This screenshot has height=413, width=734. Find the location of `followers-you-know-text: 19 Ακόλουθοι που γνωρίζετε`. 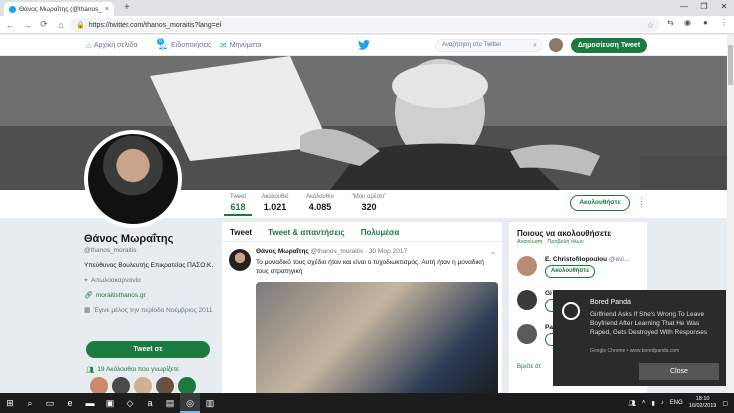

followers-you-know-text: 19 Ακόλουθοι που γνωρίζετε is located at coordinates (138, 370).